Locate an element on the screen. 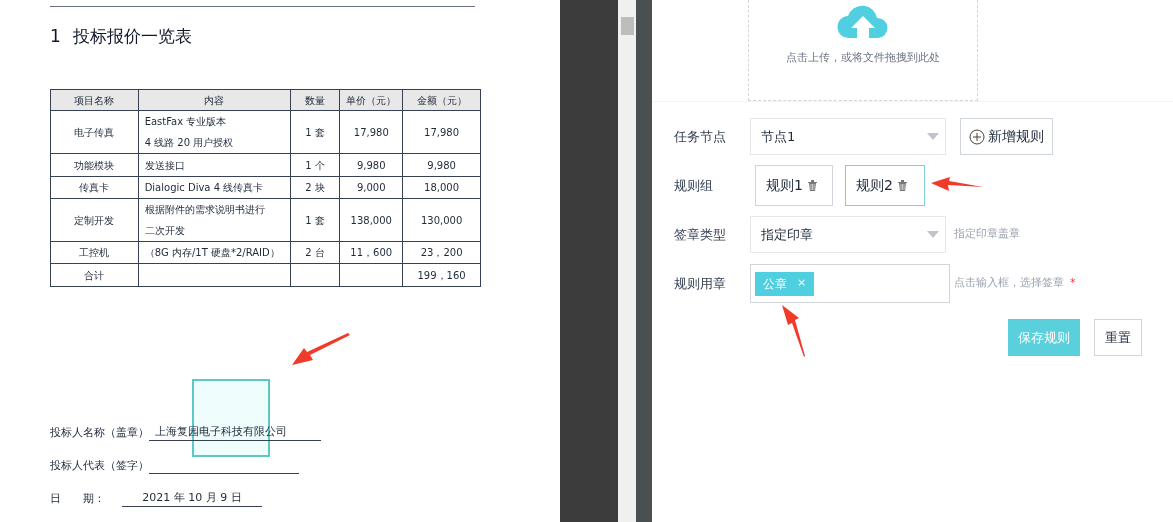  field-label: 规则组 is located at coordinates (694, 185).